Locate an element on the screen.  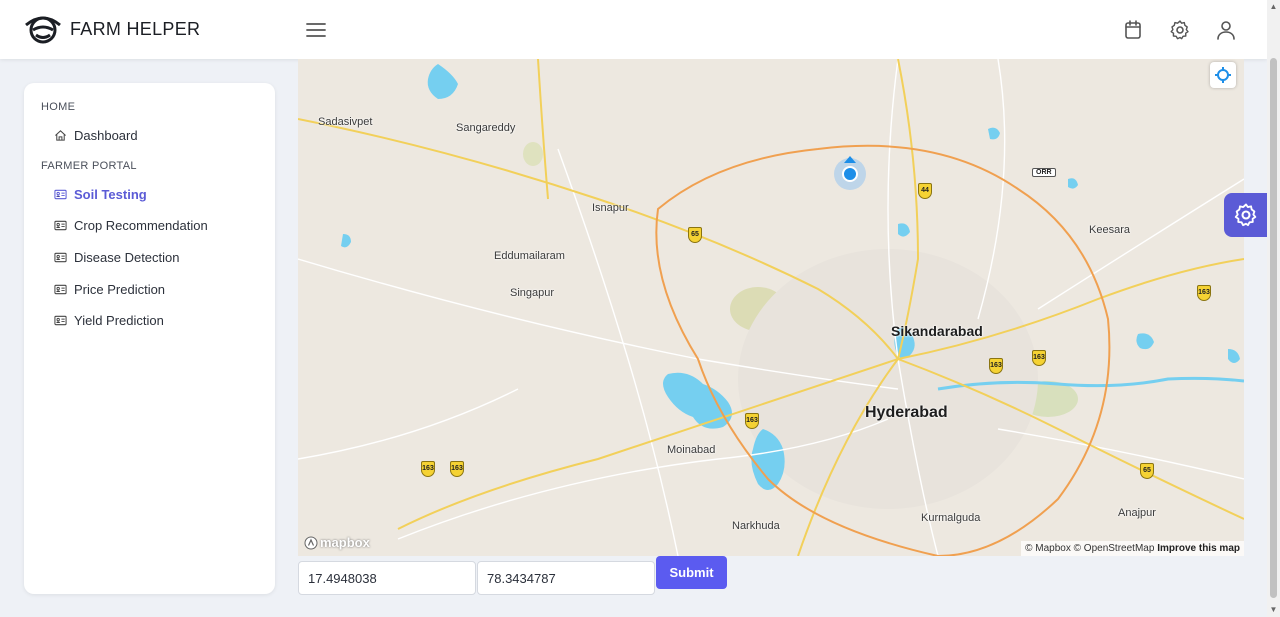
mapbox-logo: mapbox is located at coordinates (337, 542).